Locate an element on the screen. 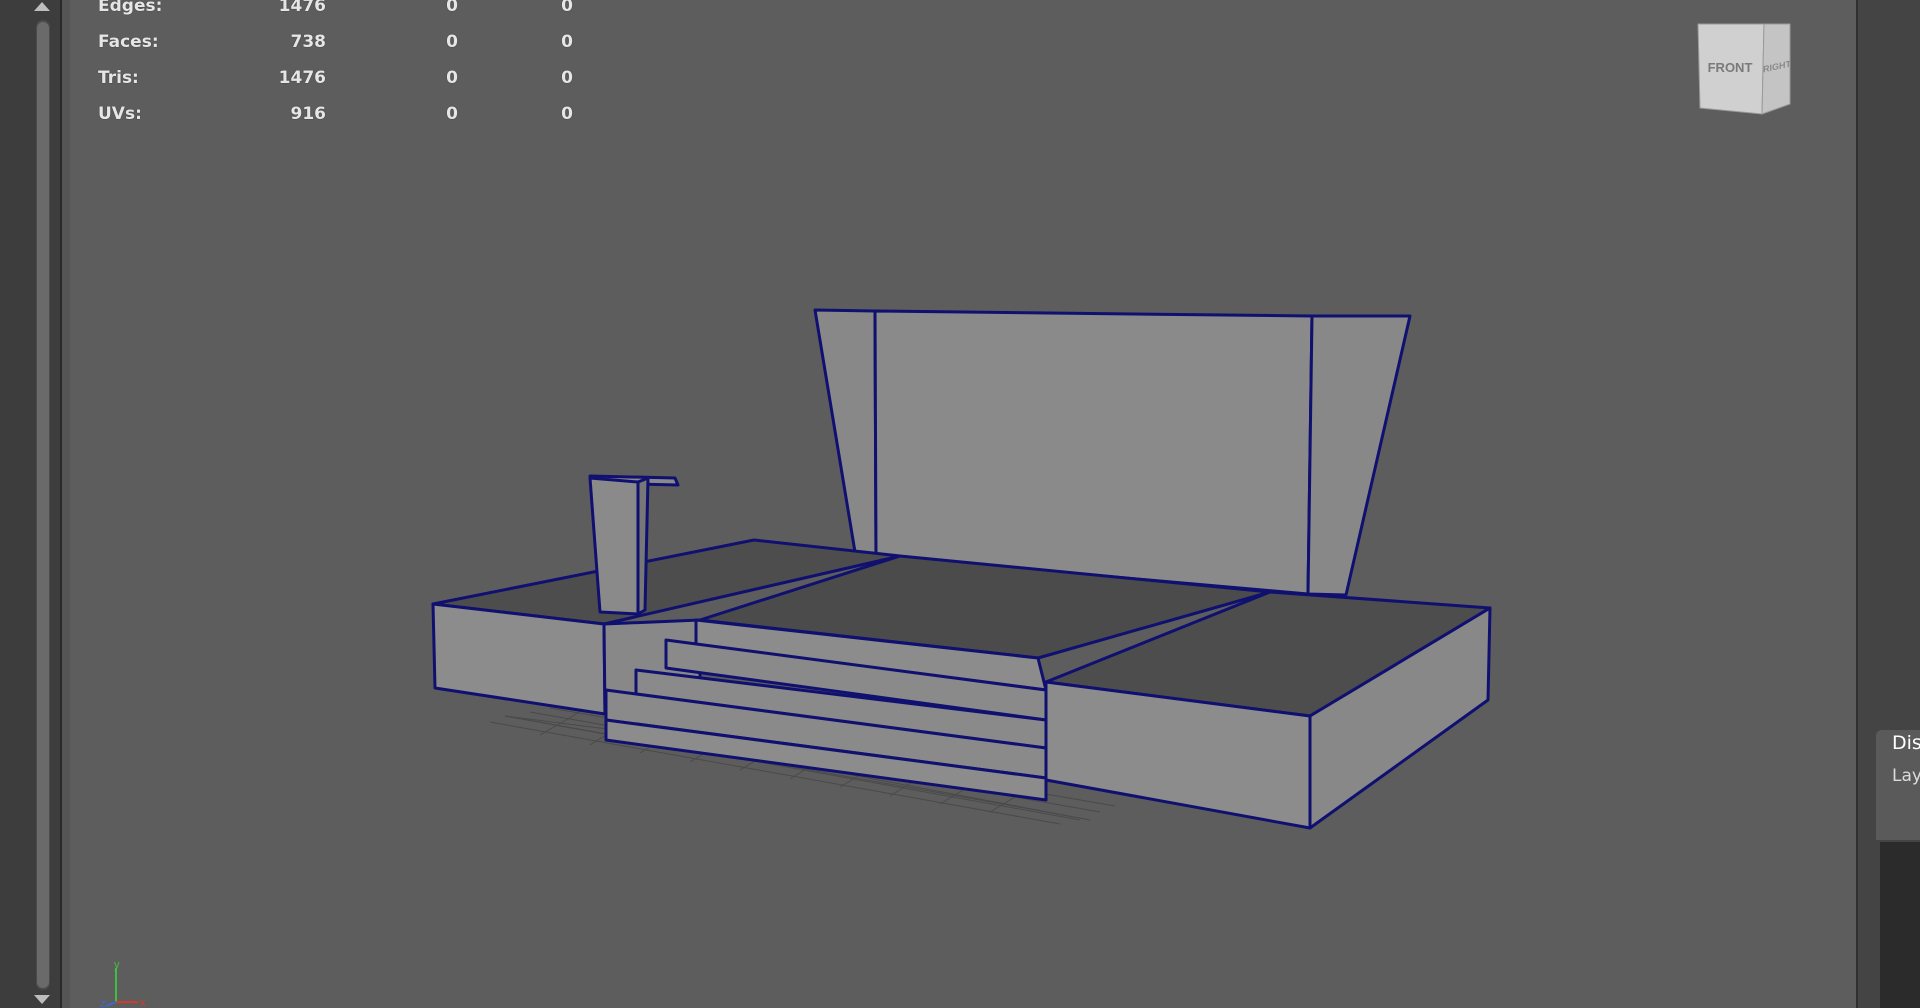  hud-row-uvs: UVs: 916 0 0 is located at coordinates (338, 122).